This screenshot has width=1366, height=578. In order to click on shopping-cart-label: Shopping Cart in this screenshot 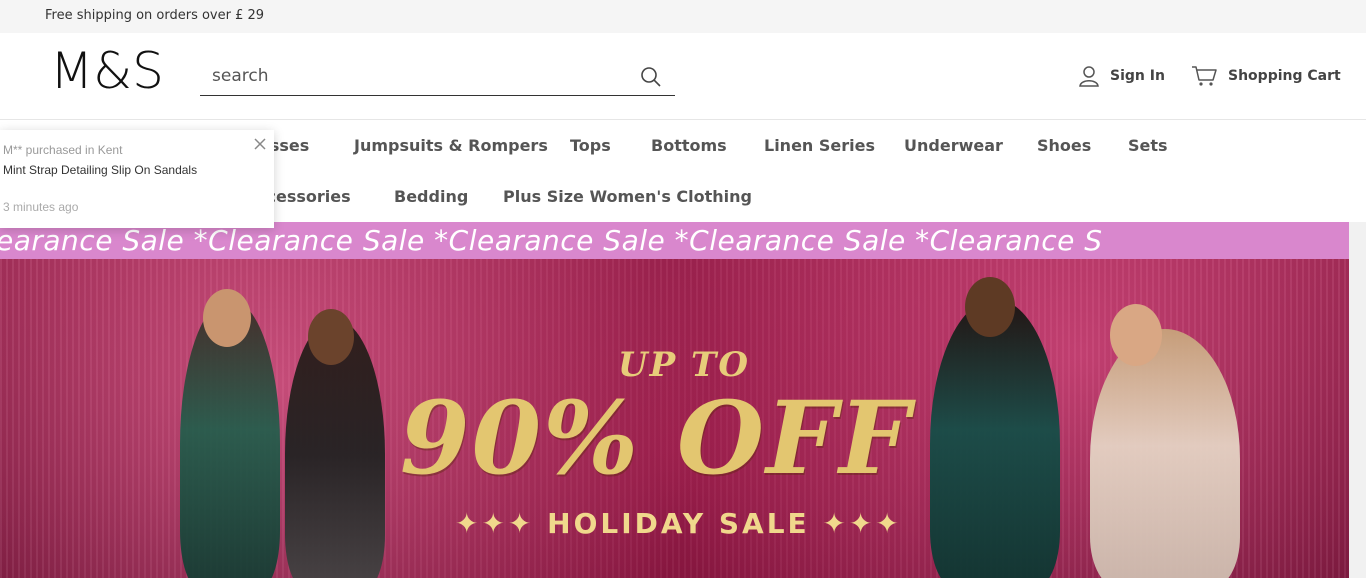, I will do `click(1284, 76)`.